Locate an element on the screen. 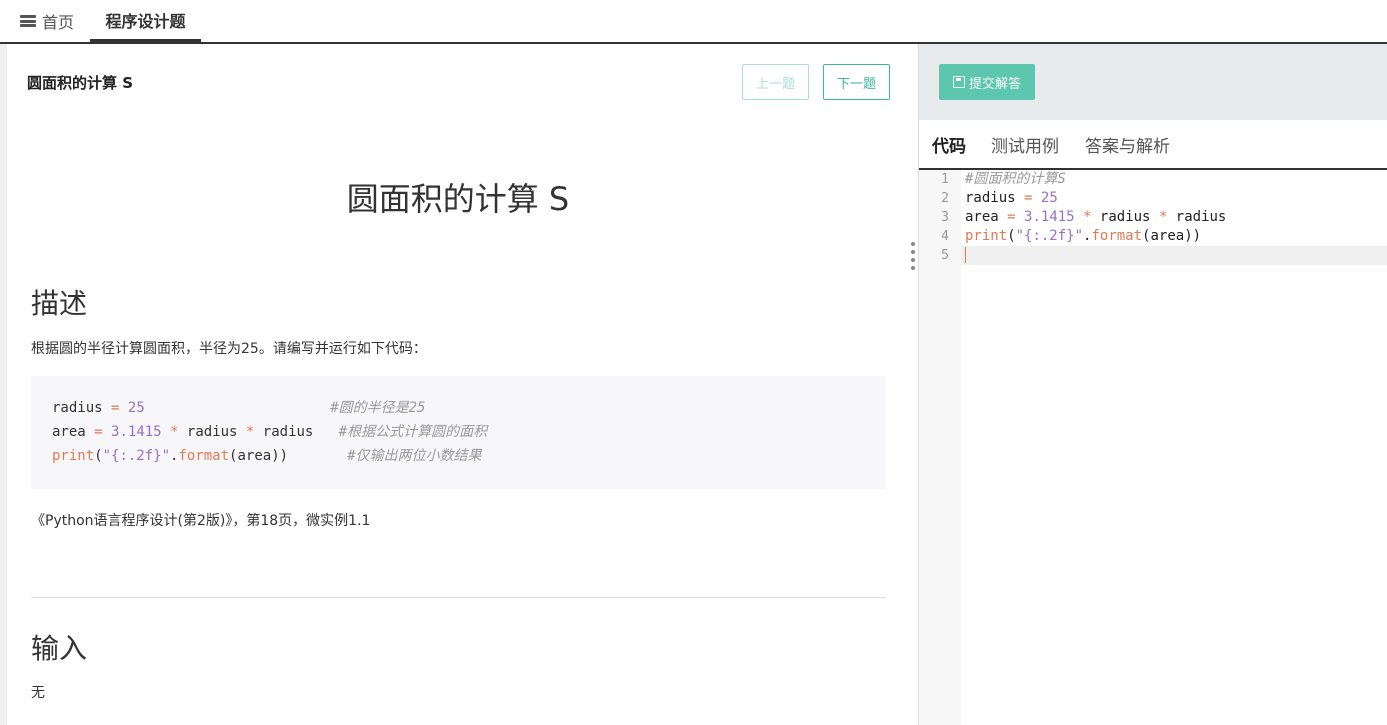 The height and width of the screenshot is (725, 1387). next-problem-button: 下一题 is located at coordinates (856, 82).